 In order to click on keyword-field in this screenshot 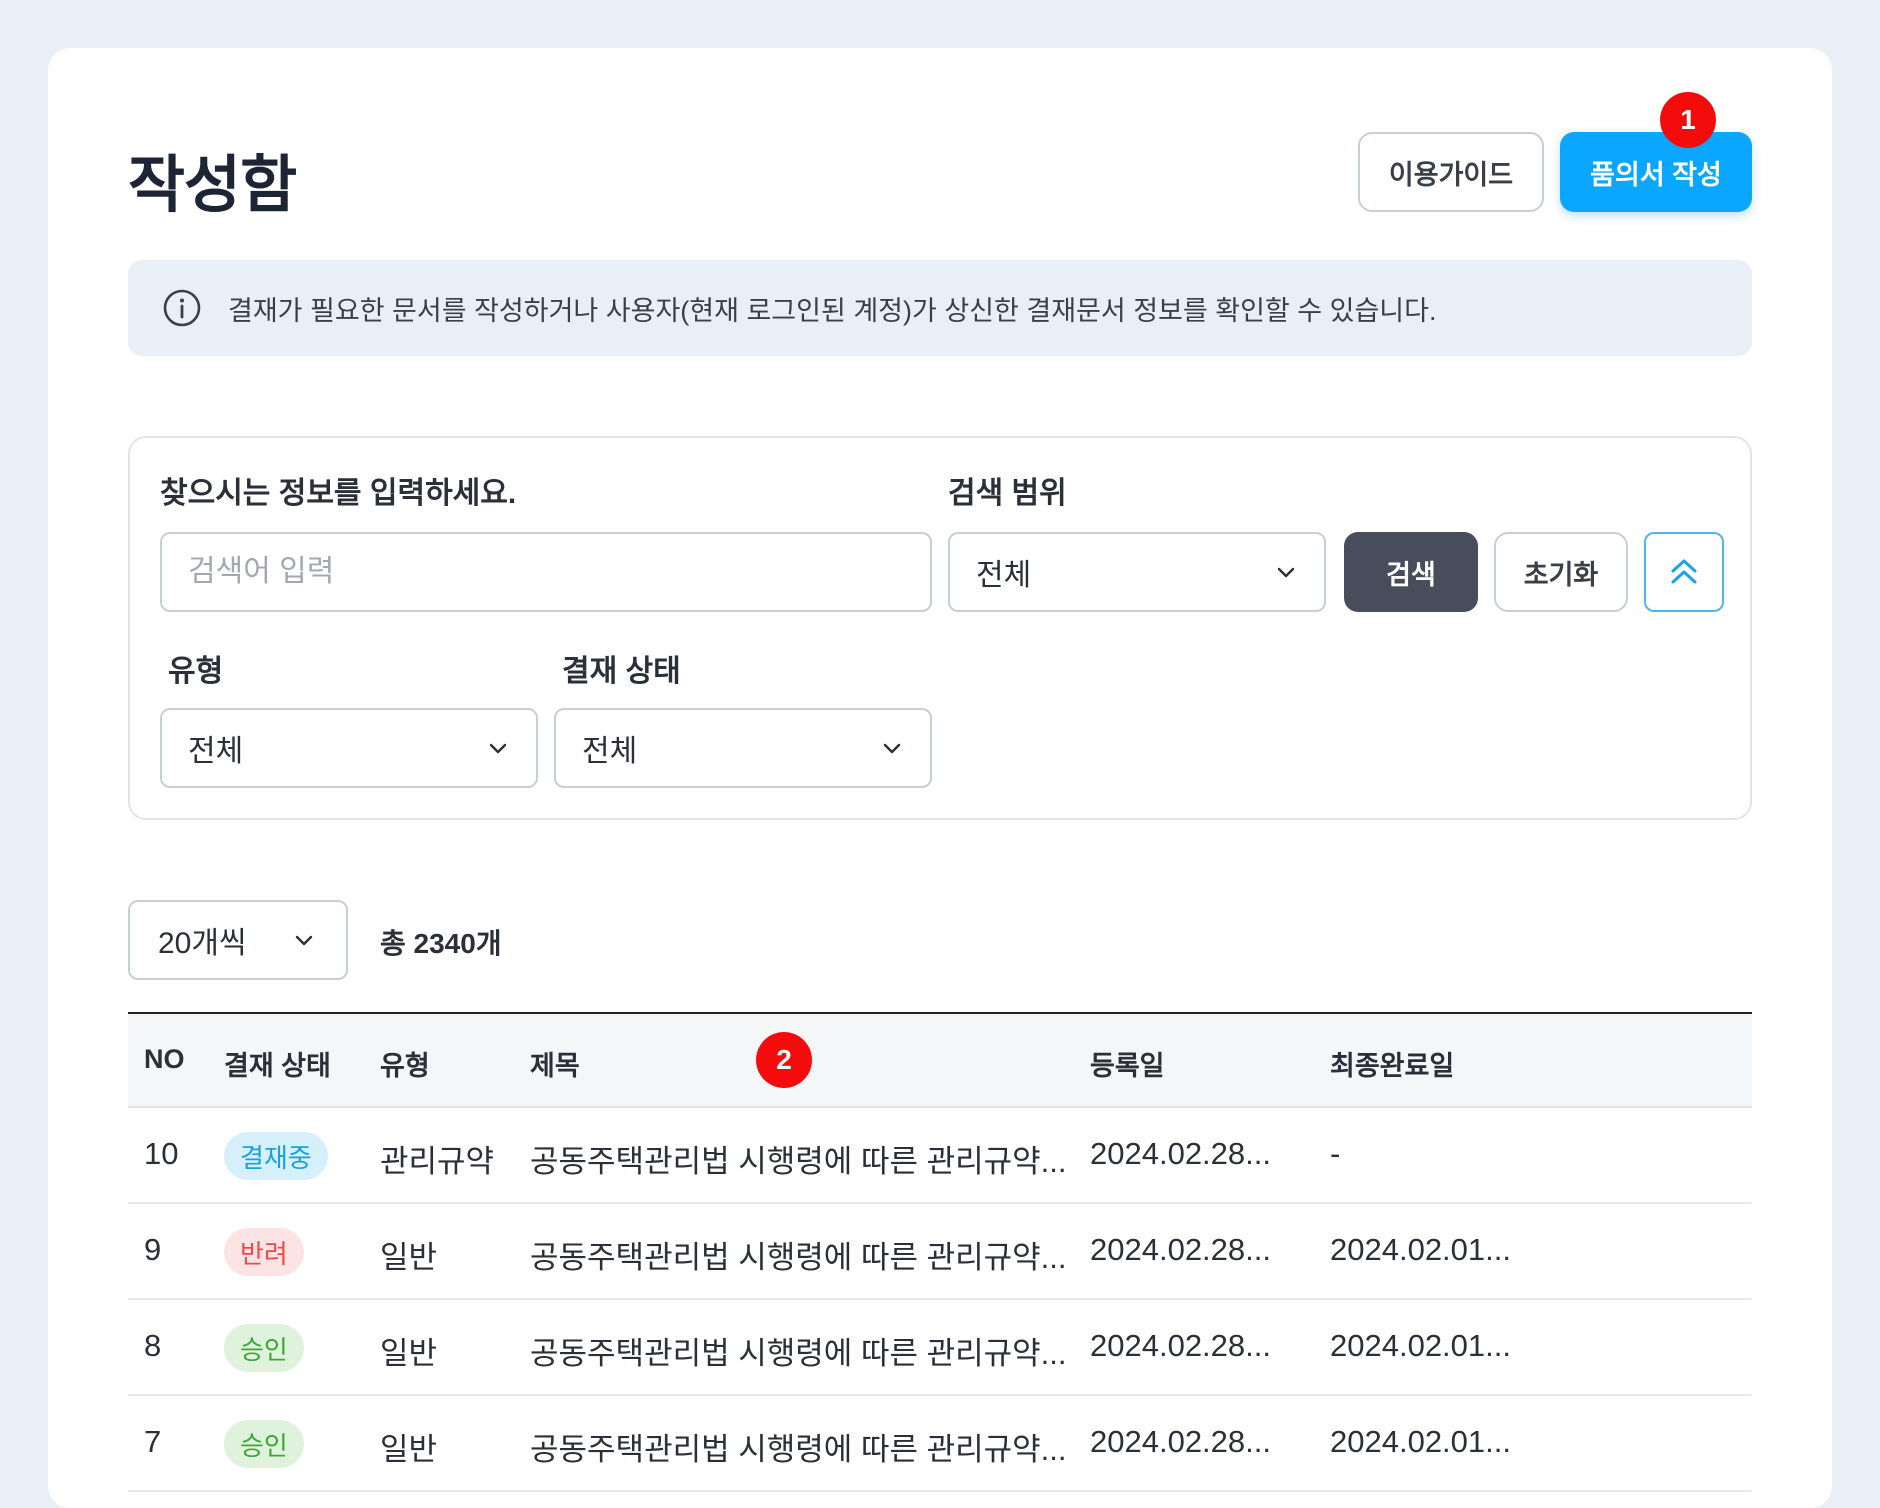, I will do `click(546, 572)`.